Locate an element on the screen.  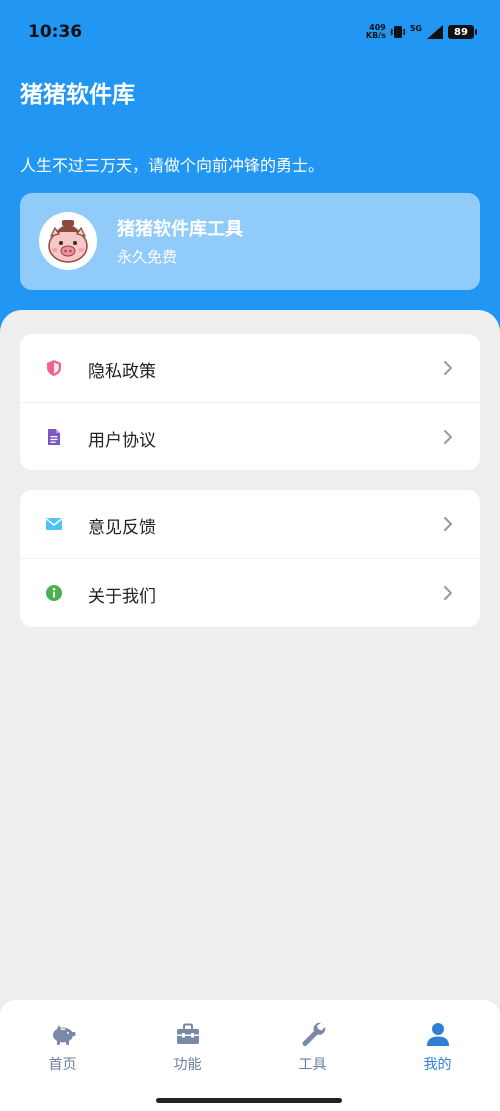
tab-label: 我的 is located at coordinates (437, 1065).